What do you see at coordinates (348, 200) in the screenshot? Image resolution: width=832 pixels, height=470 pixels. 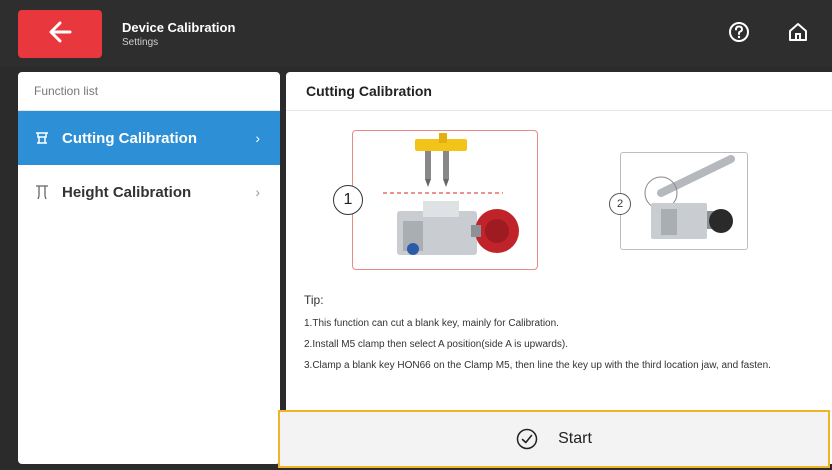 I see `step-number-badge: 1` at bounding box center [348, 200].